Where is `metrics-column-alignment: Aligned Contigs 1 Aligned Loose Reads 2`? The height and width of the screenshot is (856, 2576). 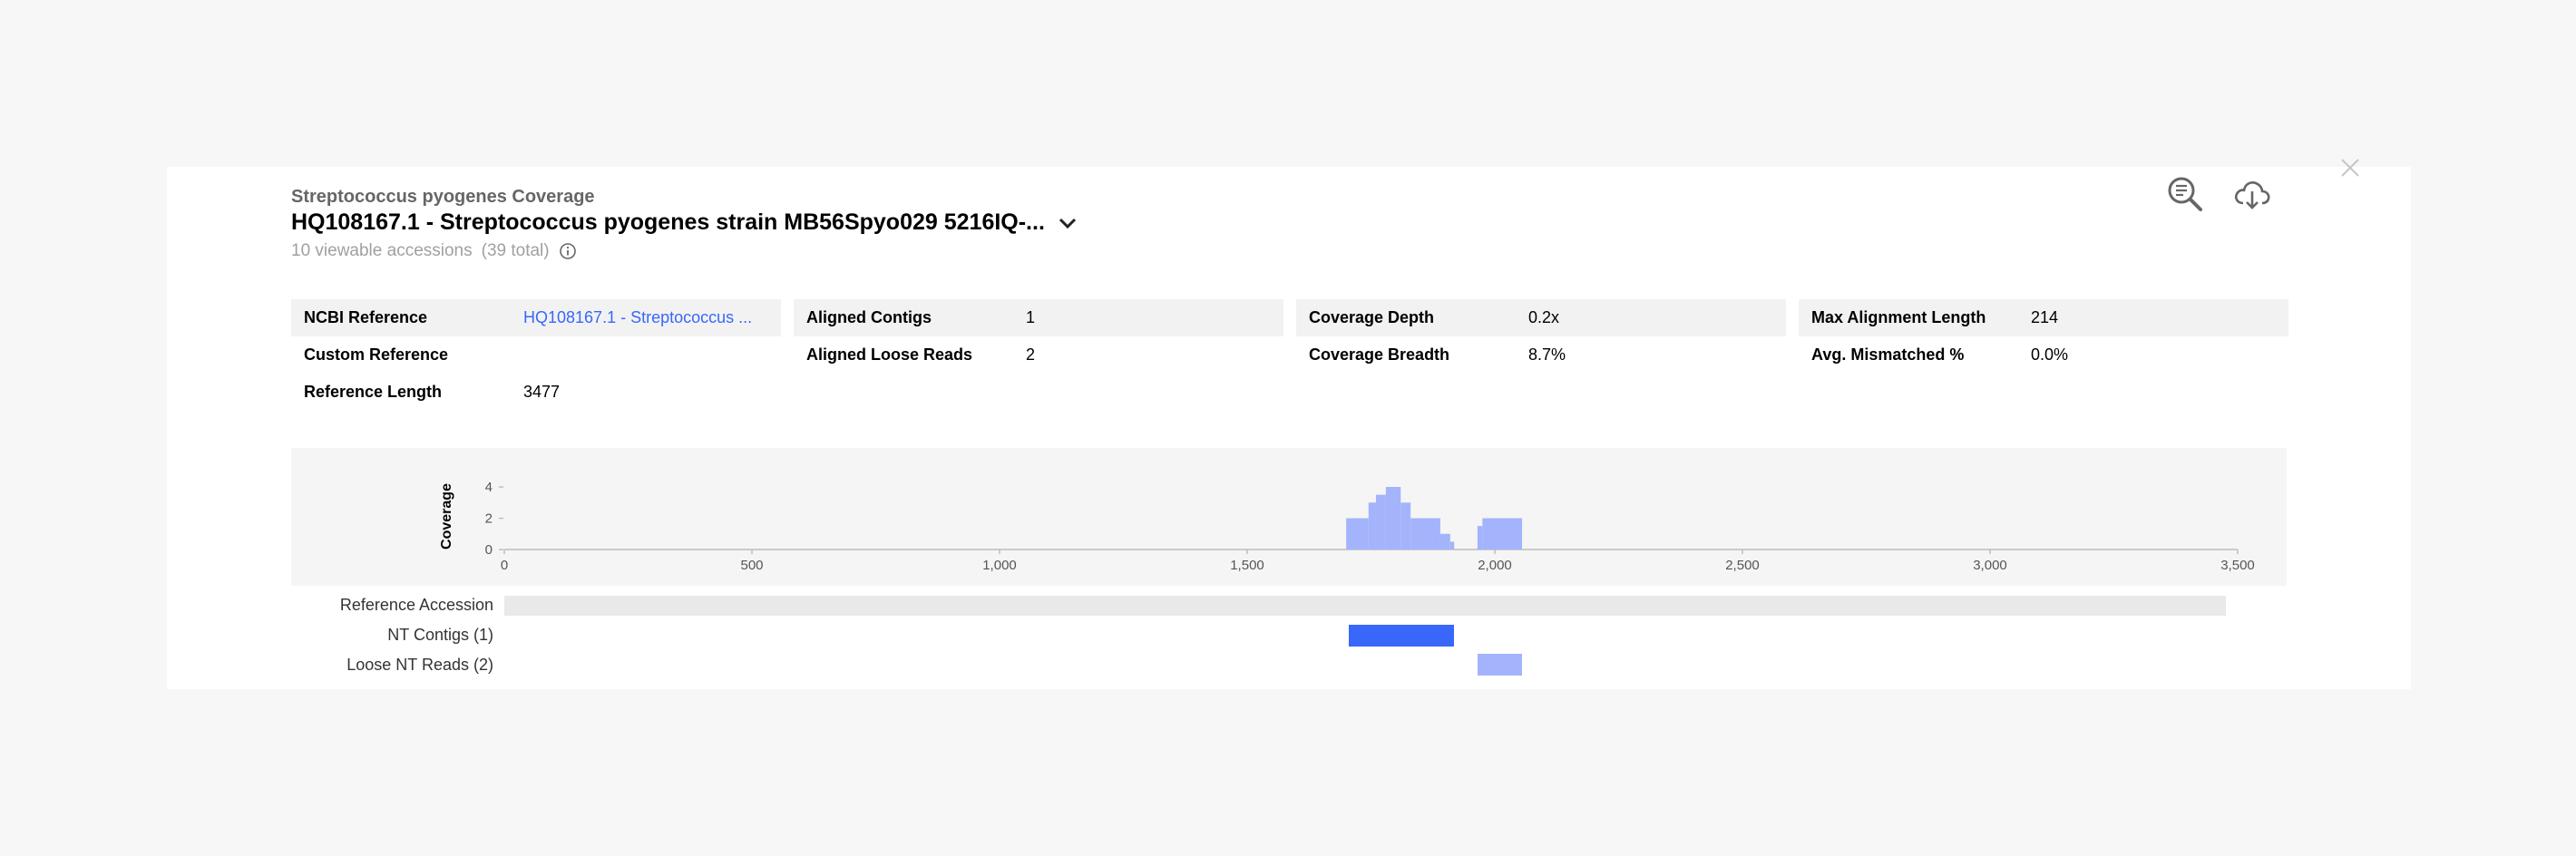
metrics-column-alignment: Aligned Contigs 1 Aligned Loose Reads 2 is located at coordinates (1038, 336).